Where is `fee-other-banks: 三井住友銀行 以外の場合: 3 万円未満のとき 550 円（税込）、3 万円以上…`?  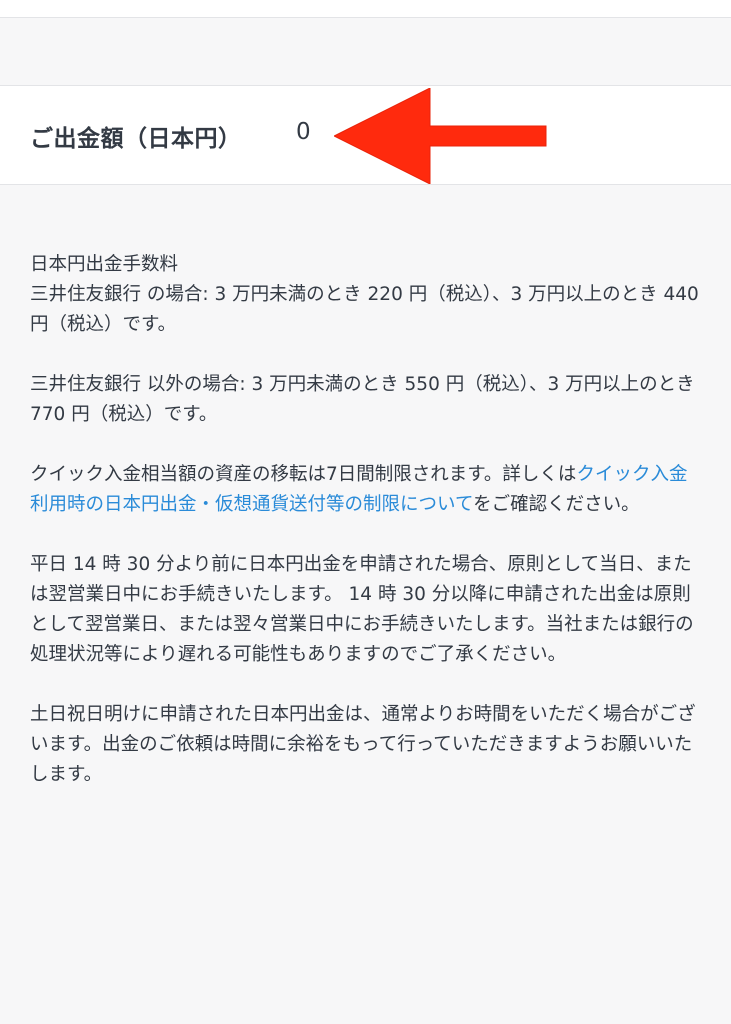
fee-other-banks: 三井住友銀行 以外の場合: 3 万円未満のとき 550 円（税込）、3 万円以上… is located at coordinates (362, 399).